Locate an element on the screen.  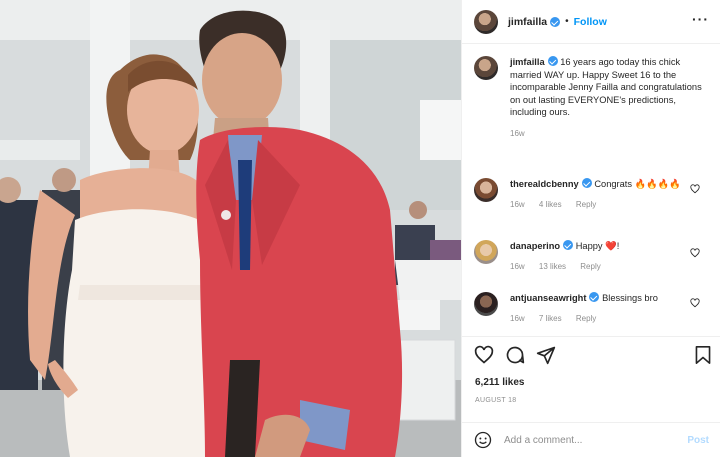
more-icon: ··· is located at coordinates (700, 19).